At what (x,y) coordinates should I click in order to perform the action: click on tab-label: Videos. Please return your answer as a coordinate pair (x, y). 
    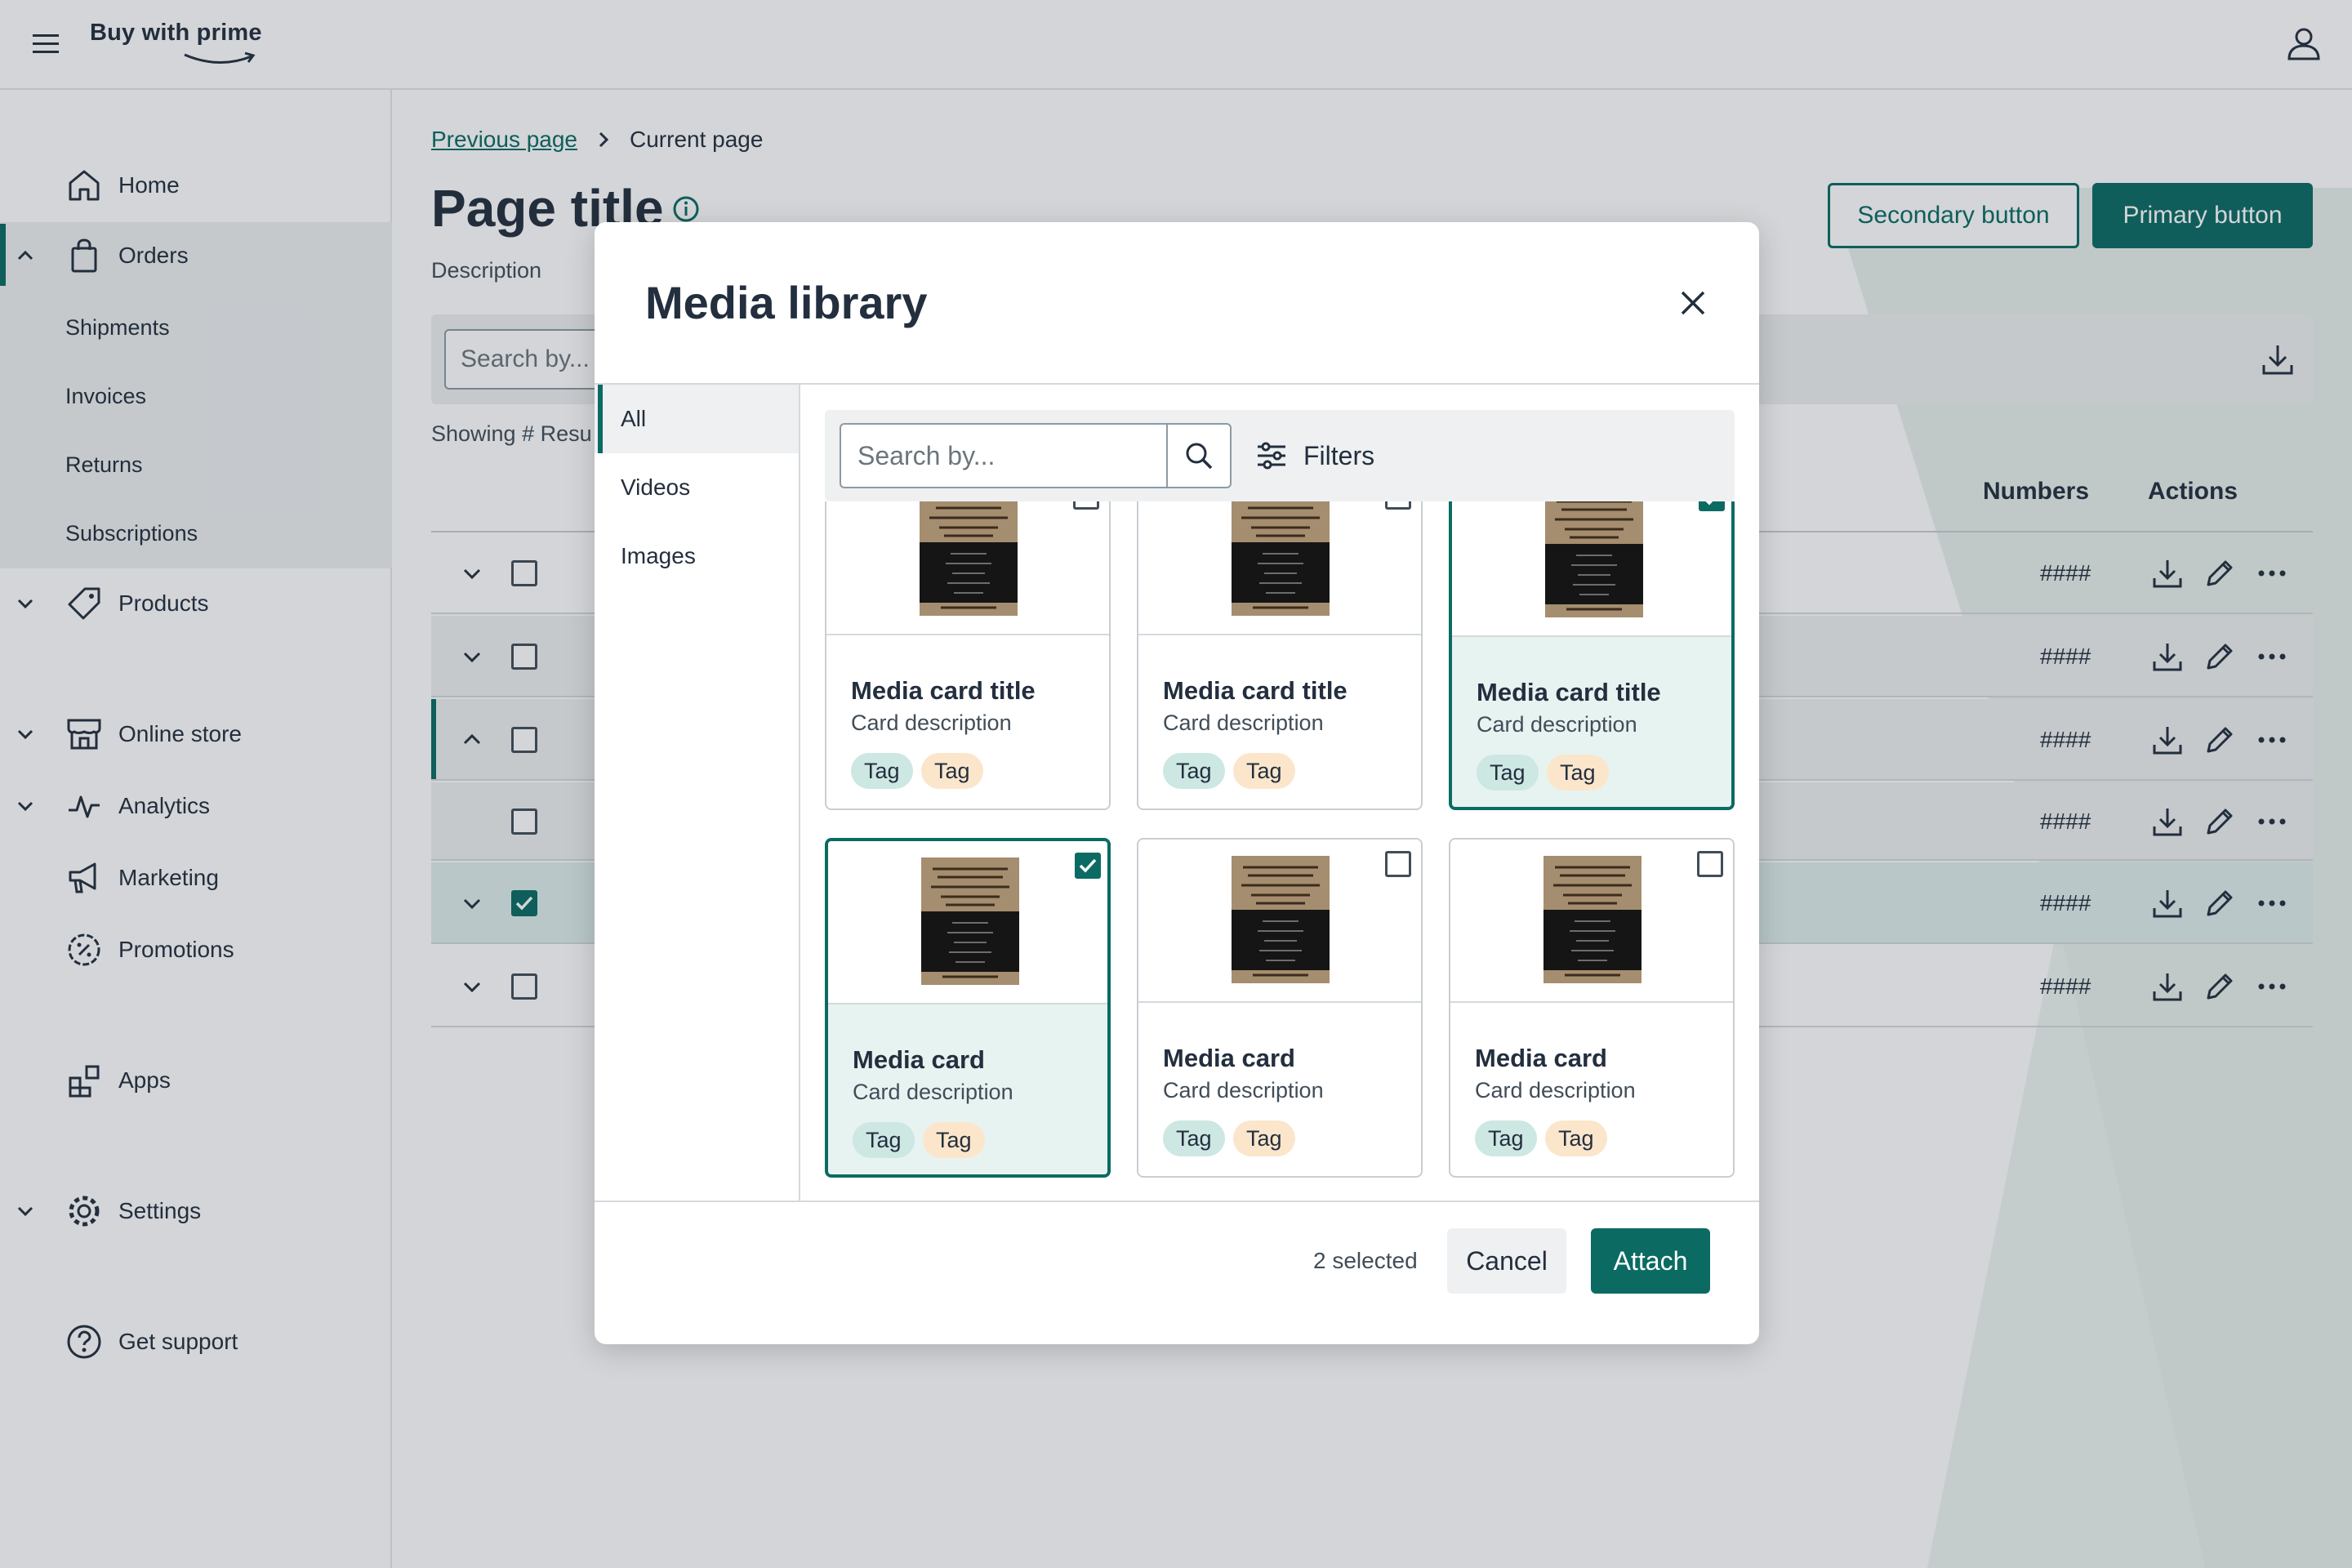
    Looking at the image, I should click on (656, 487).